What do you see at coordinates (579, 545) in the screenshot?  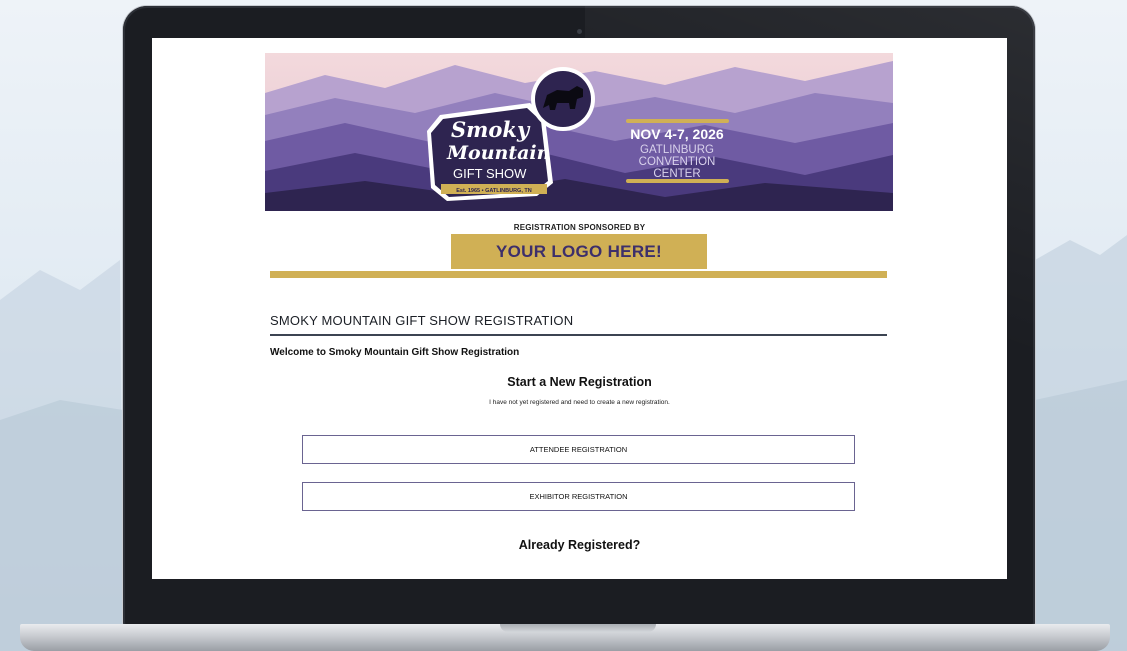 I see `already-registered-heading: Already Registered?` at bounding box center [579, 545].